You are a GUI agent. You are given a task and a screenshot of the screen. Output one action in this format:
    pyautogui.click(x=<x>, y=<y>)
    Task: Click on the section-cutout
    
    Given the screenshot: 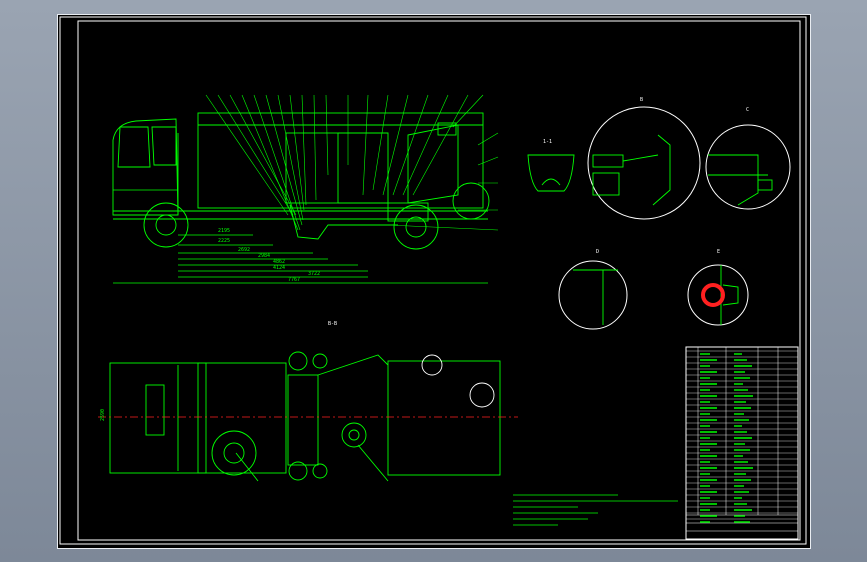 What is the action you would take?
    pyautogui.click(x=551, y=182)
    